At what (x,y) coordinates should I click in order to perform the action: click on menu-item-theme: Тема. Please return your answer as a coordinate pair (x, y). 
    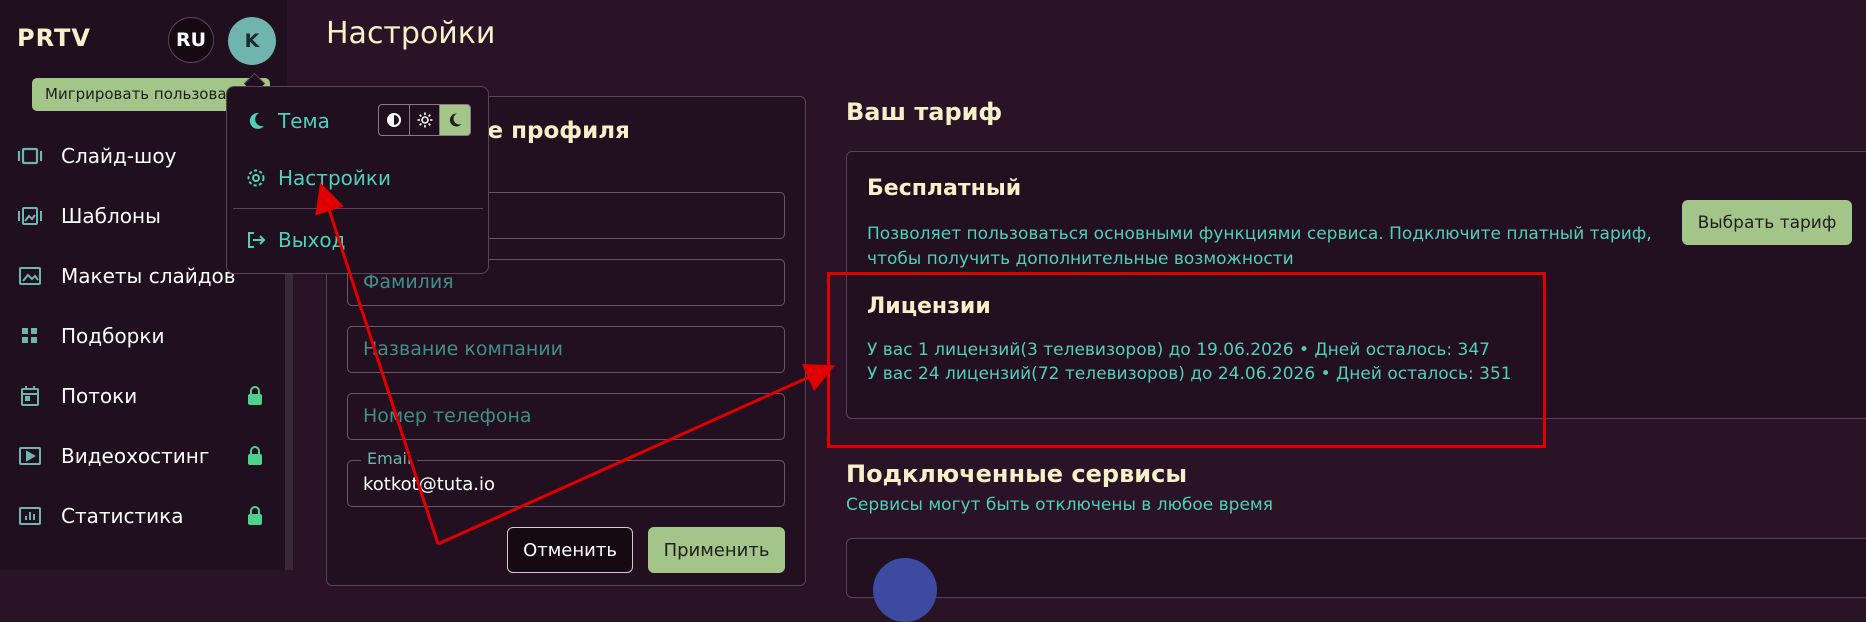
    Looking at the image, I should click on (287, 121).